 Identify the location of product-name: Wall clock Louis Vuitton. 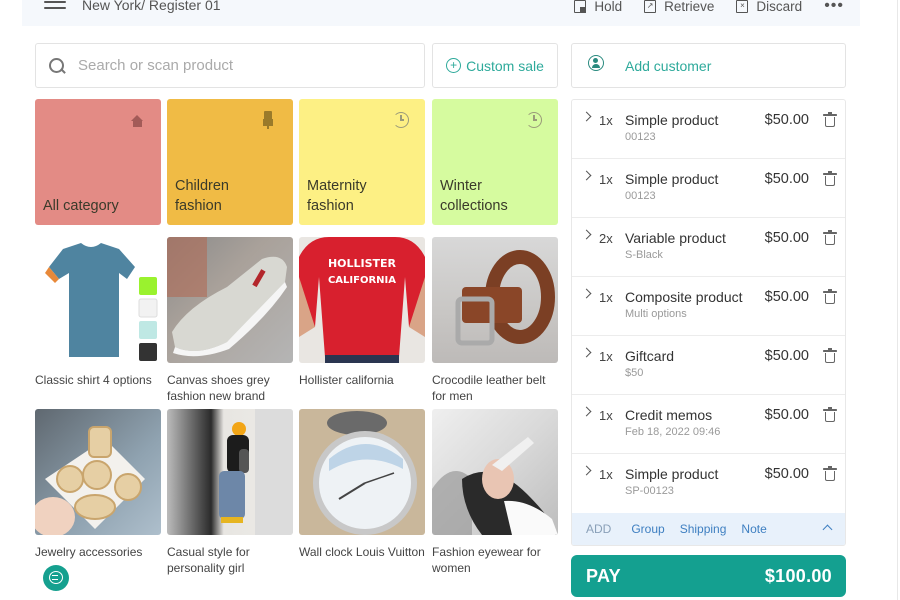
(362, 552).